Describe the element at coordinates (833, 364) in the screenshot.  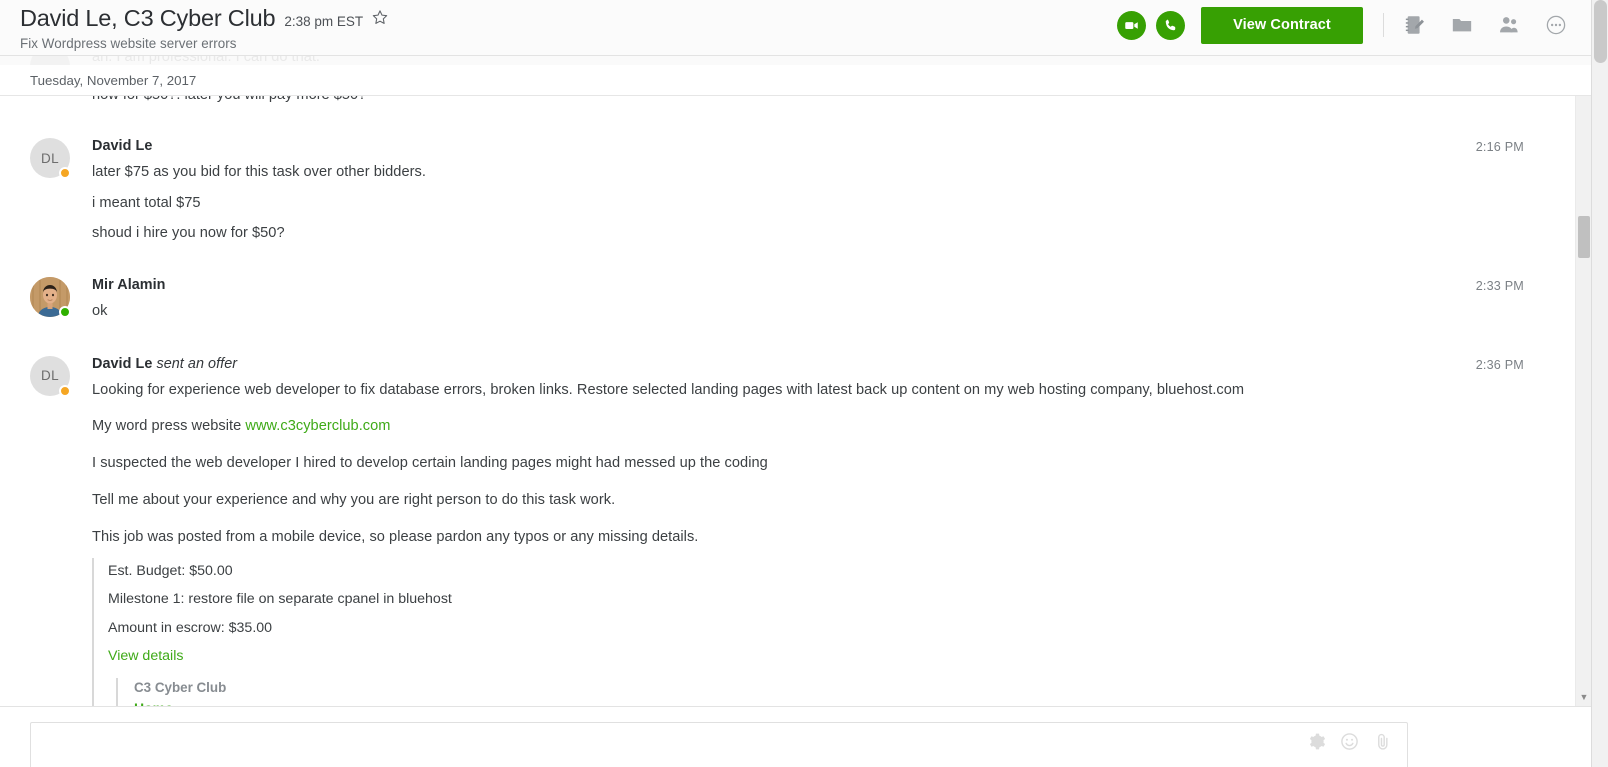
I see `message-sender: David Le sent an offer` at that location.